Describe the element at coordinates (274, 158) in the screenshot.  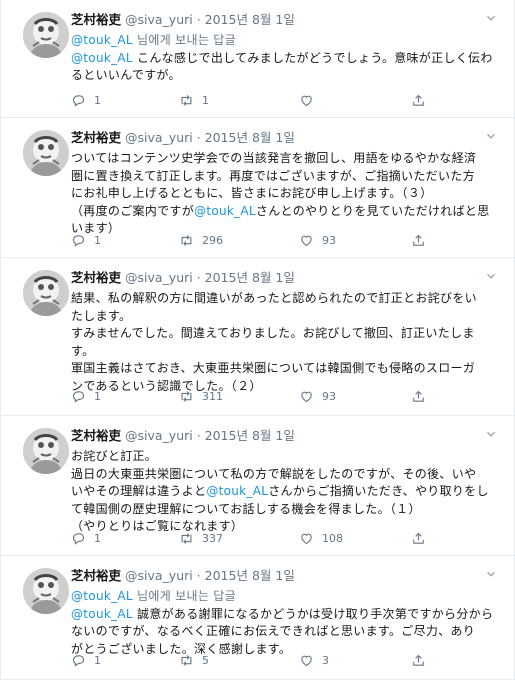
I see `text-segment: ついてはコンテンツ史学会での当該発言を撤回し、用語をゆるやかな経済` at that location.